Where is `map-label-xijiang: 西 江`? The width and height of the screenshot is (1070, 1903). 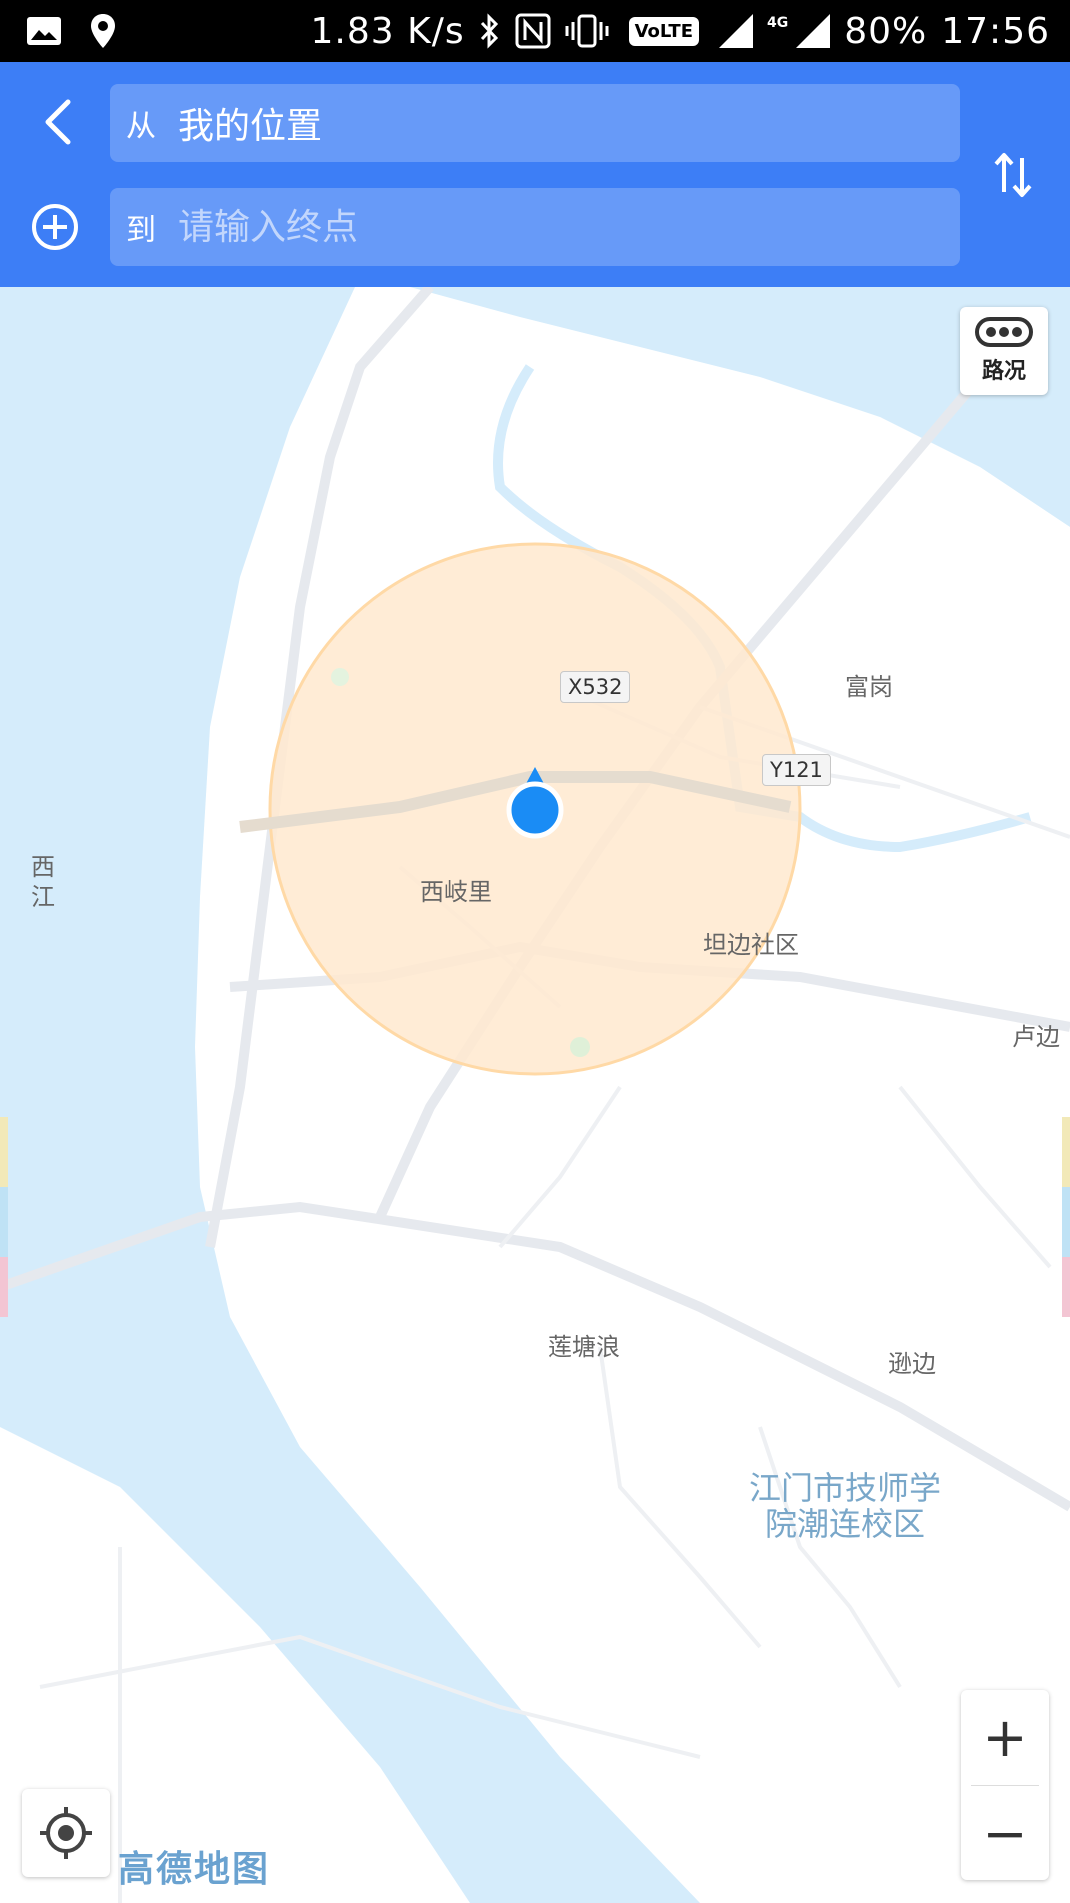 map-label-xijiang: 西 江 is located at coordinates (43, 882).